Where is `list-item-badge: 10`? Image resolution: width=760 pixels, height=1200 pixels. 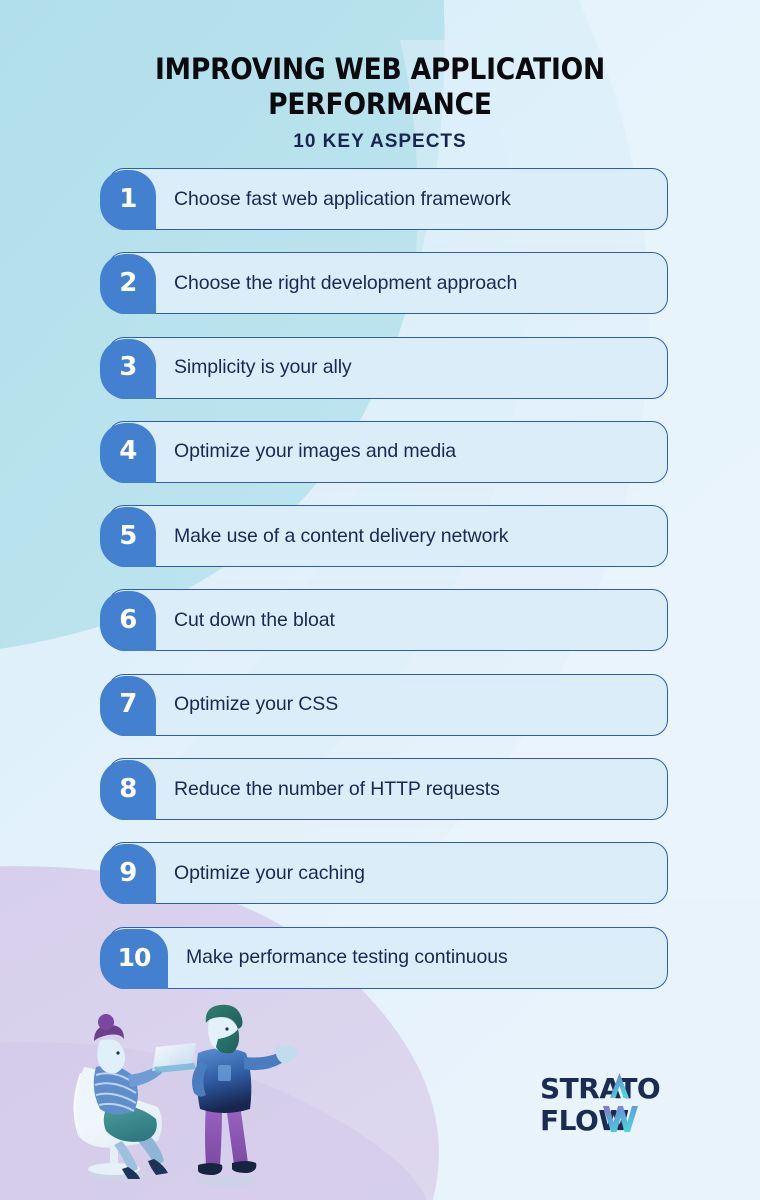
list-item-badge: 10 is located at coordinates (134, 958).